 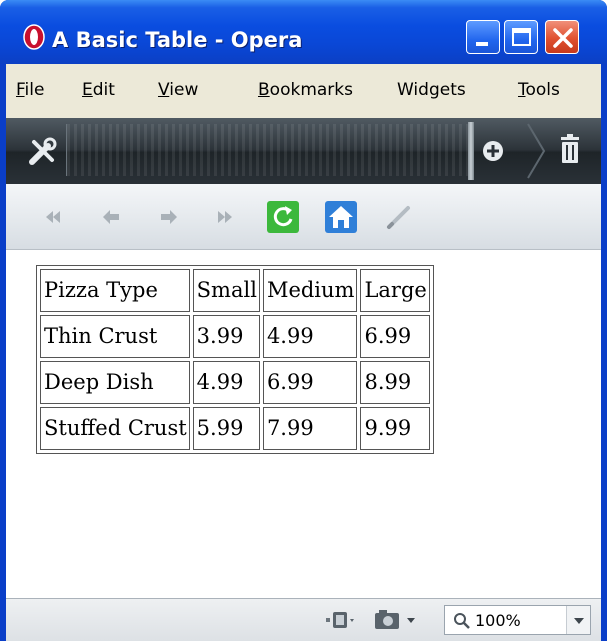 I want to click on chevron-down-icon, so click(x=579, y=621).